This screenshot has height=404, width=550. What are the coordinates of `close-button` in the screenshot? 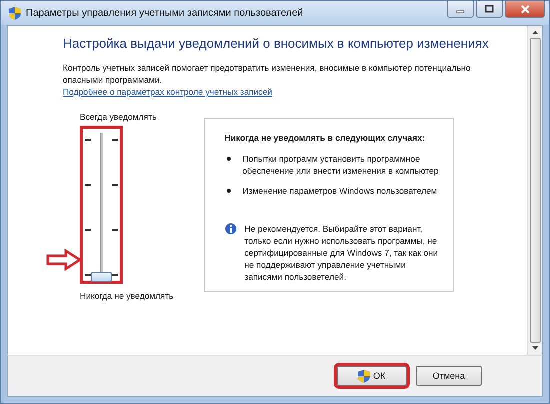 It's located at (525, 9).